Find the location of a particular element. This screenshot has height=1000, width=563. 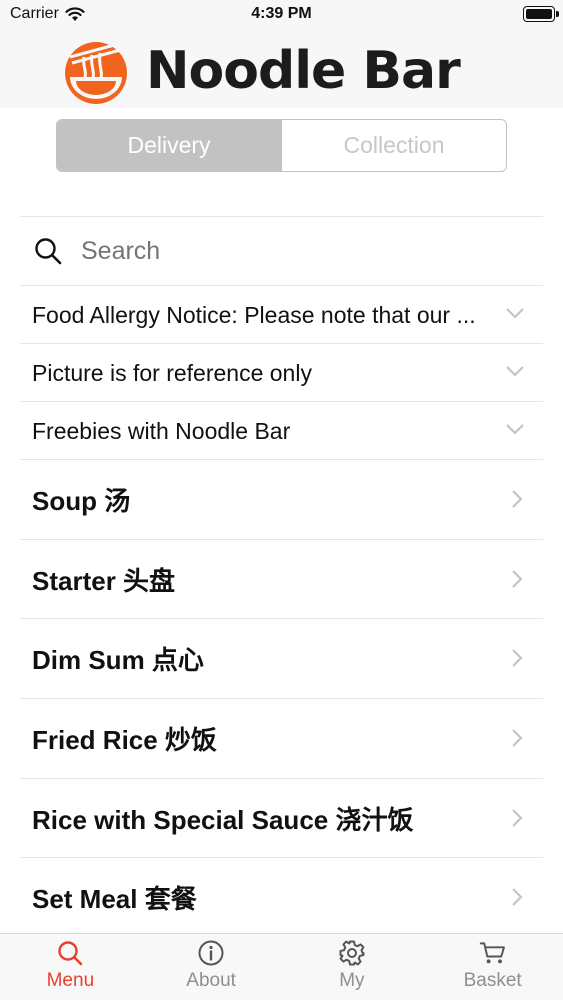

noodle-bowl-logo-icon is located at coordinates (96, 72).